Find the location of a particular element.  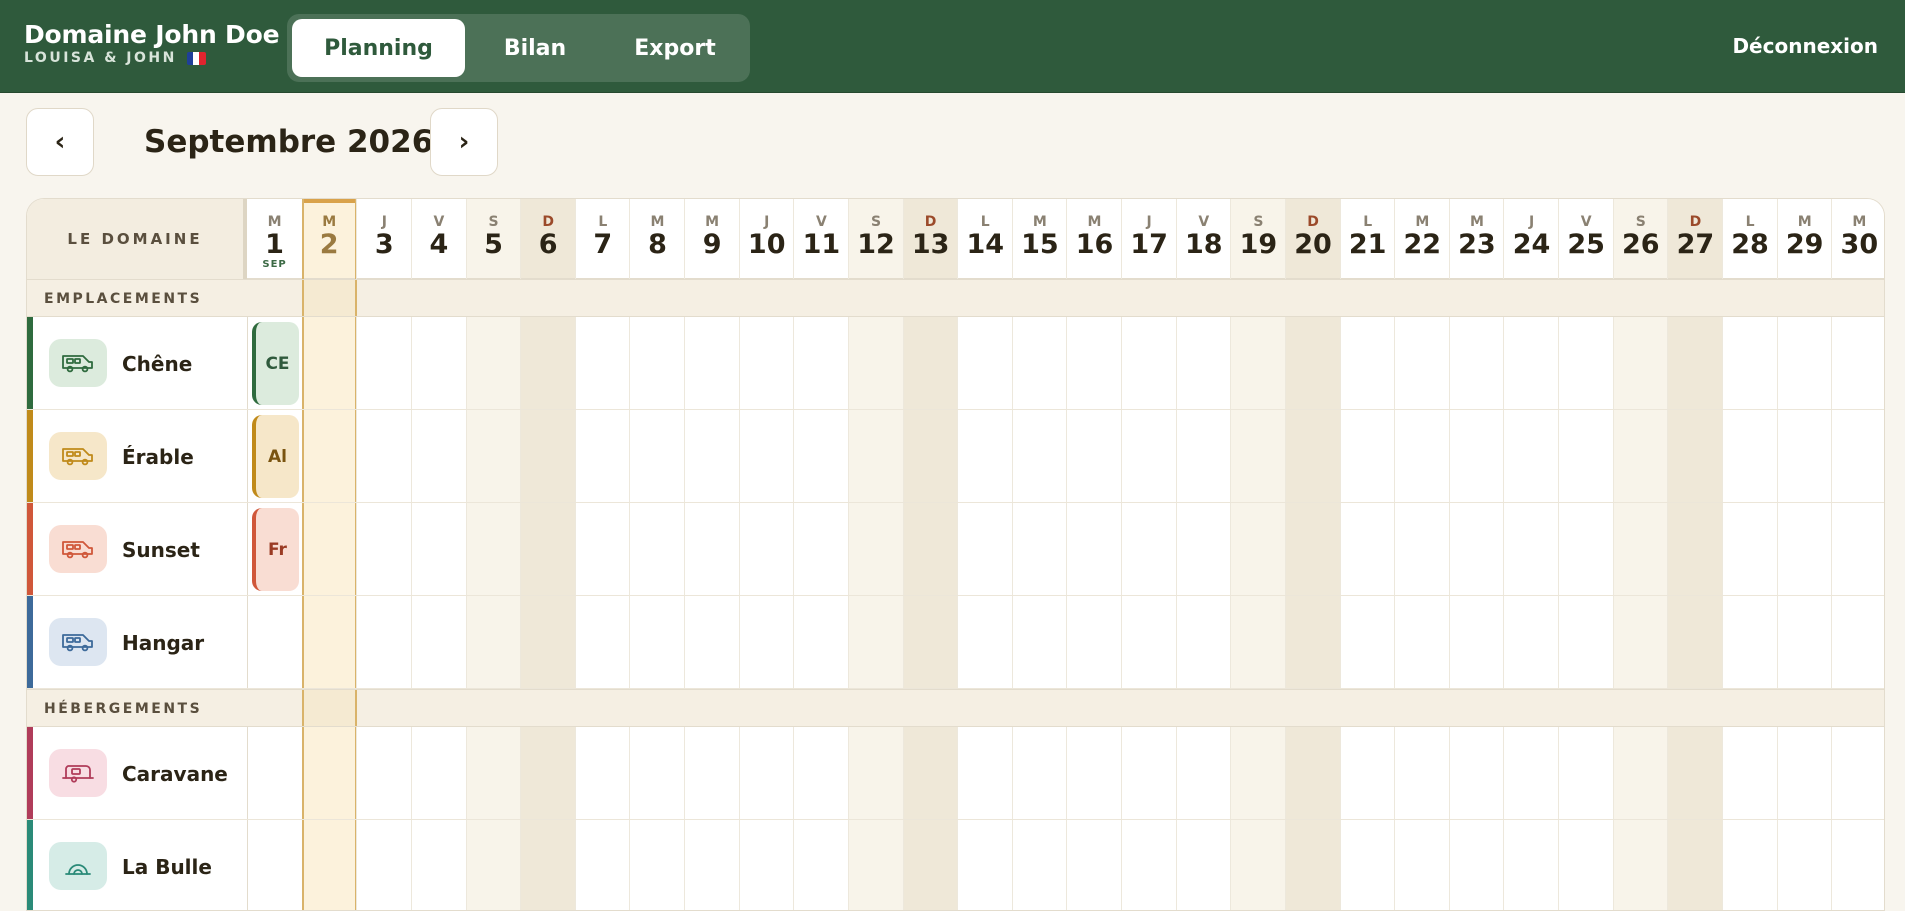

resource-row: Hangar is located at coordinates (137, 642).